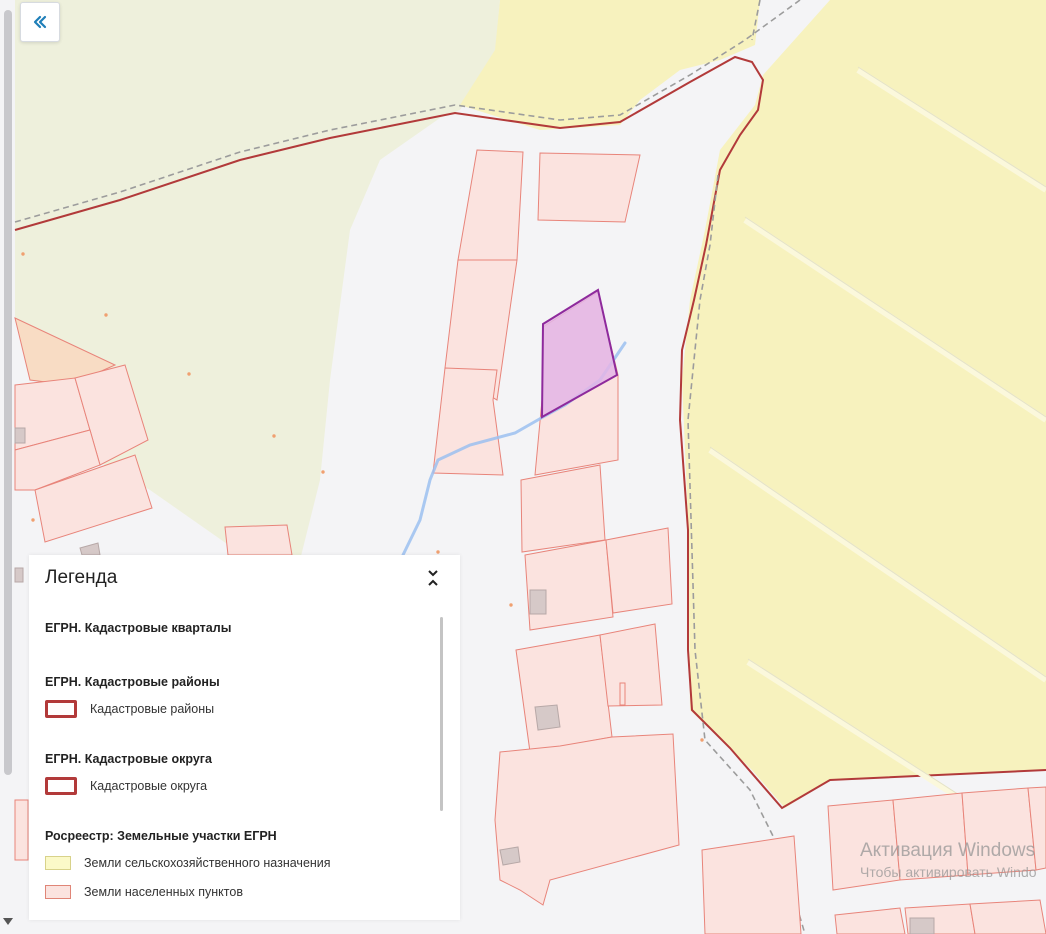  I want to click on legend-toggle-button, so click(433, 578).